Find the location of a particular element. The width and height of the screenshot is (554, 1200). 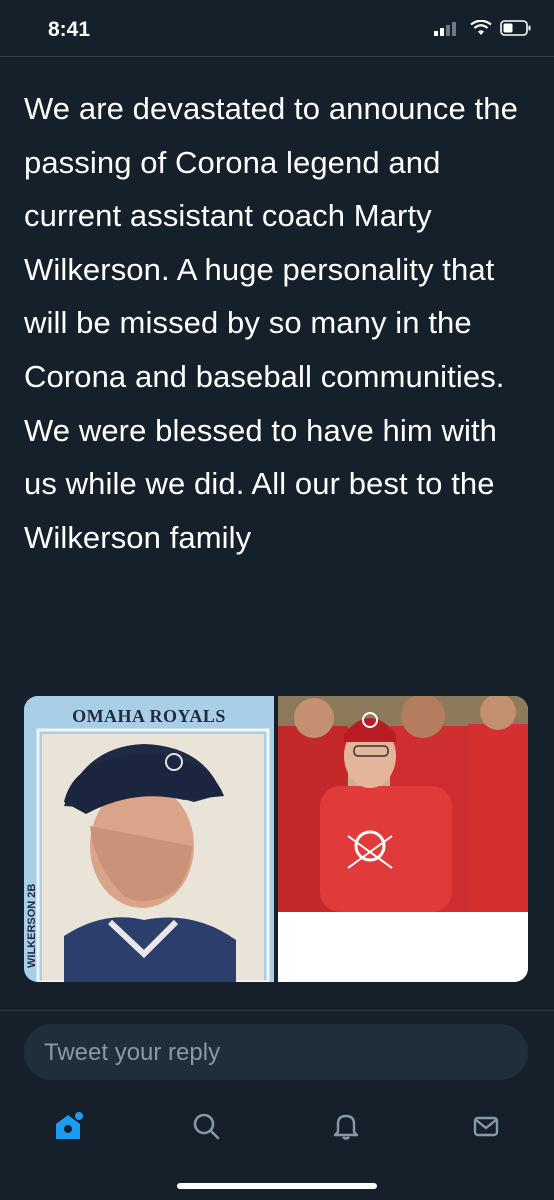

wifi-icon is located at coordinates (481, 30).